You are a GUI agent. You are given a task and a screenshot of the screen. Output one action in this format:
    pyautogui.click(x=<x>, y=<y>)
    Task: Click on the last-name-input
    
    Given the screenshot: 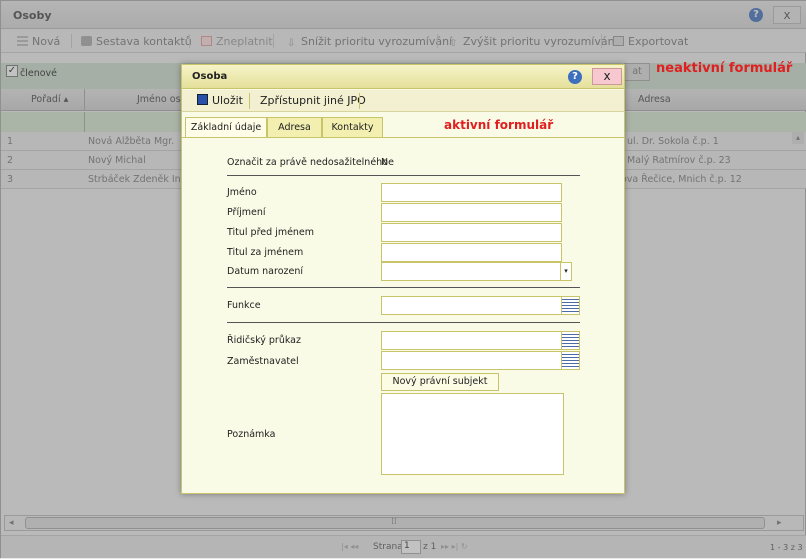 What is the action you would take?
    pyautogui.click(x=471, y=212)
    